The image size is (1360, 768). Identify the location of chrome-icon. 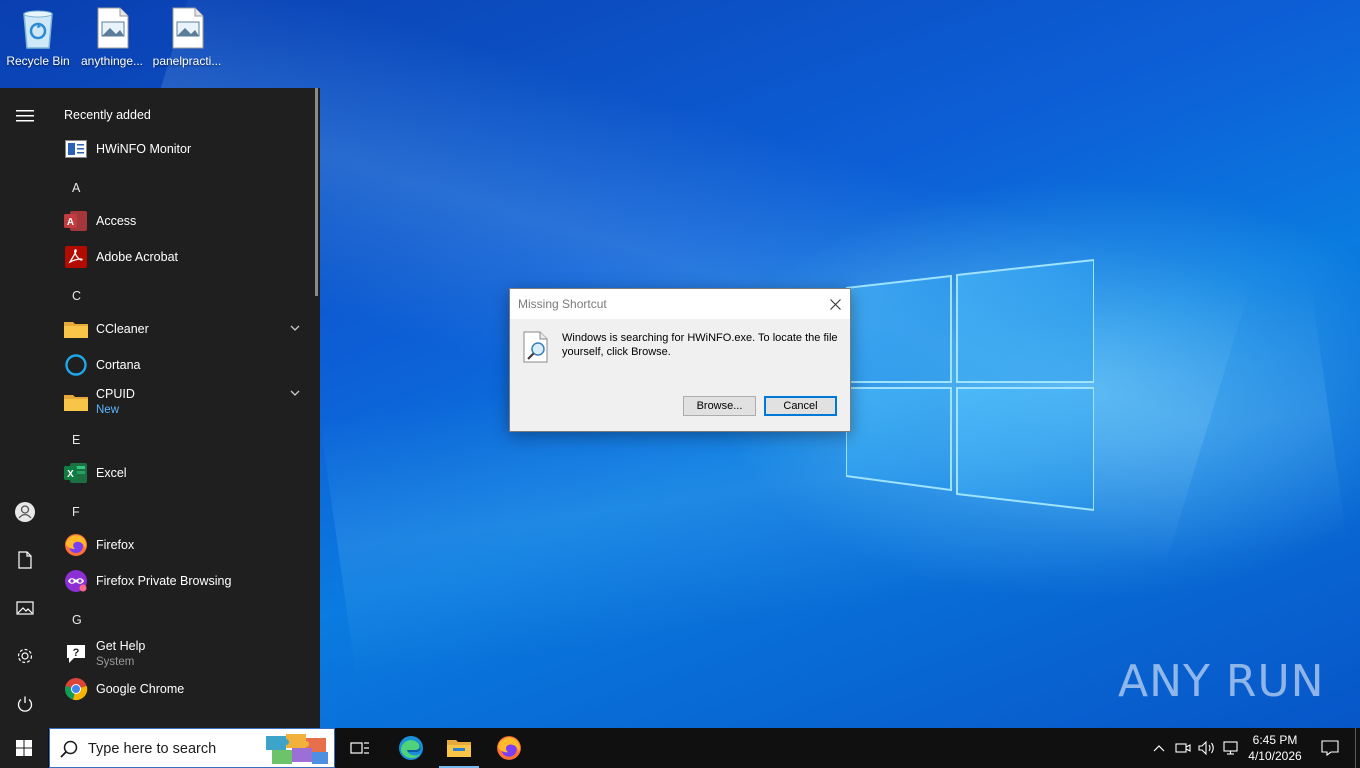
(76, 689).